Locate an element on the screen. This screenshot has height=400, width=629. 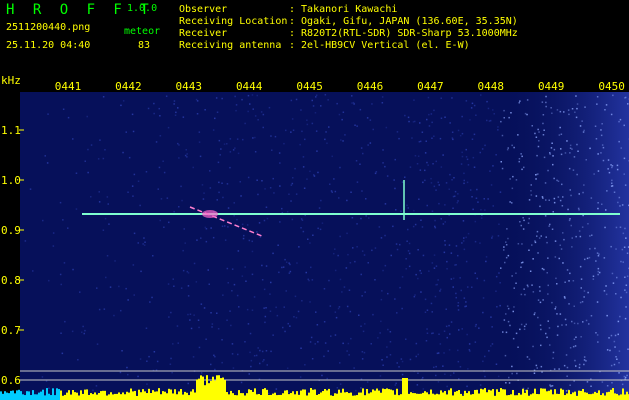
observer-label: Observer is located at coordinates (203, 9).